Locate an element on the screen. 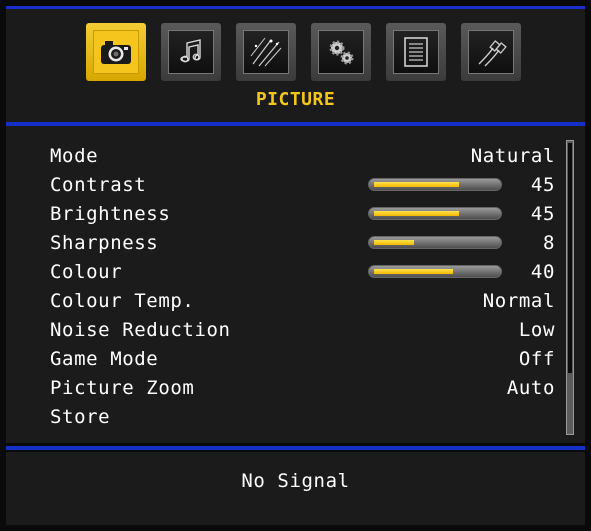 The width and height of the screenshot is (591, 531). tab-picture is located at coordinates (116, 52).